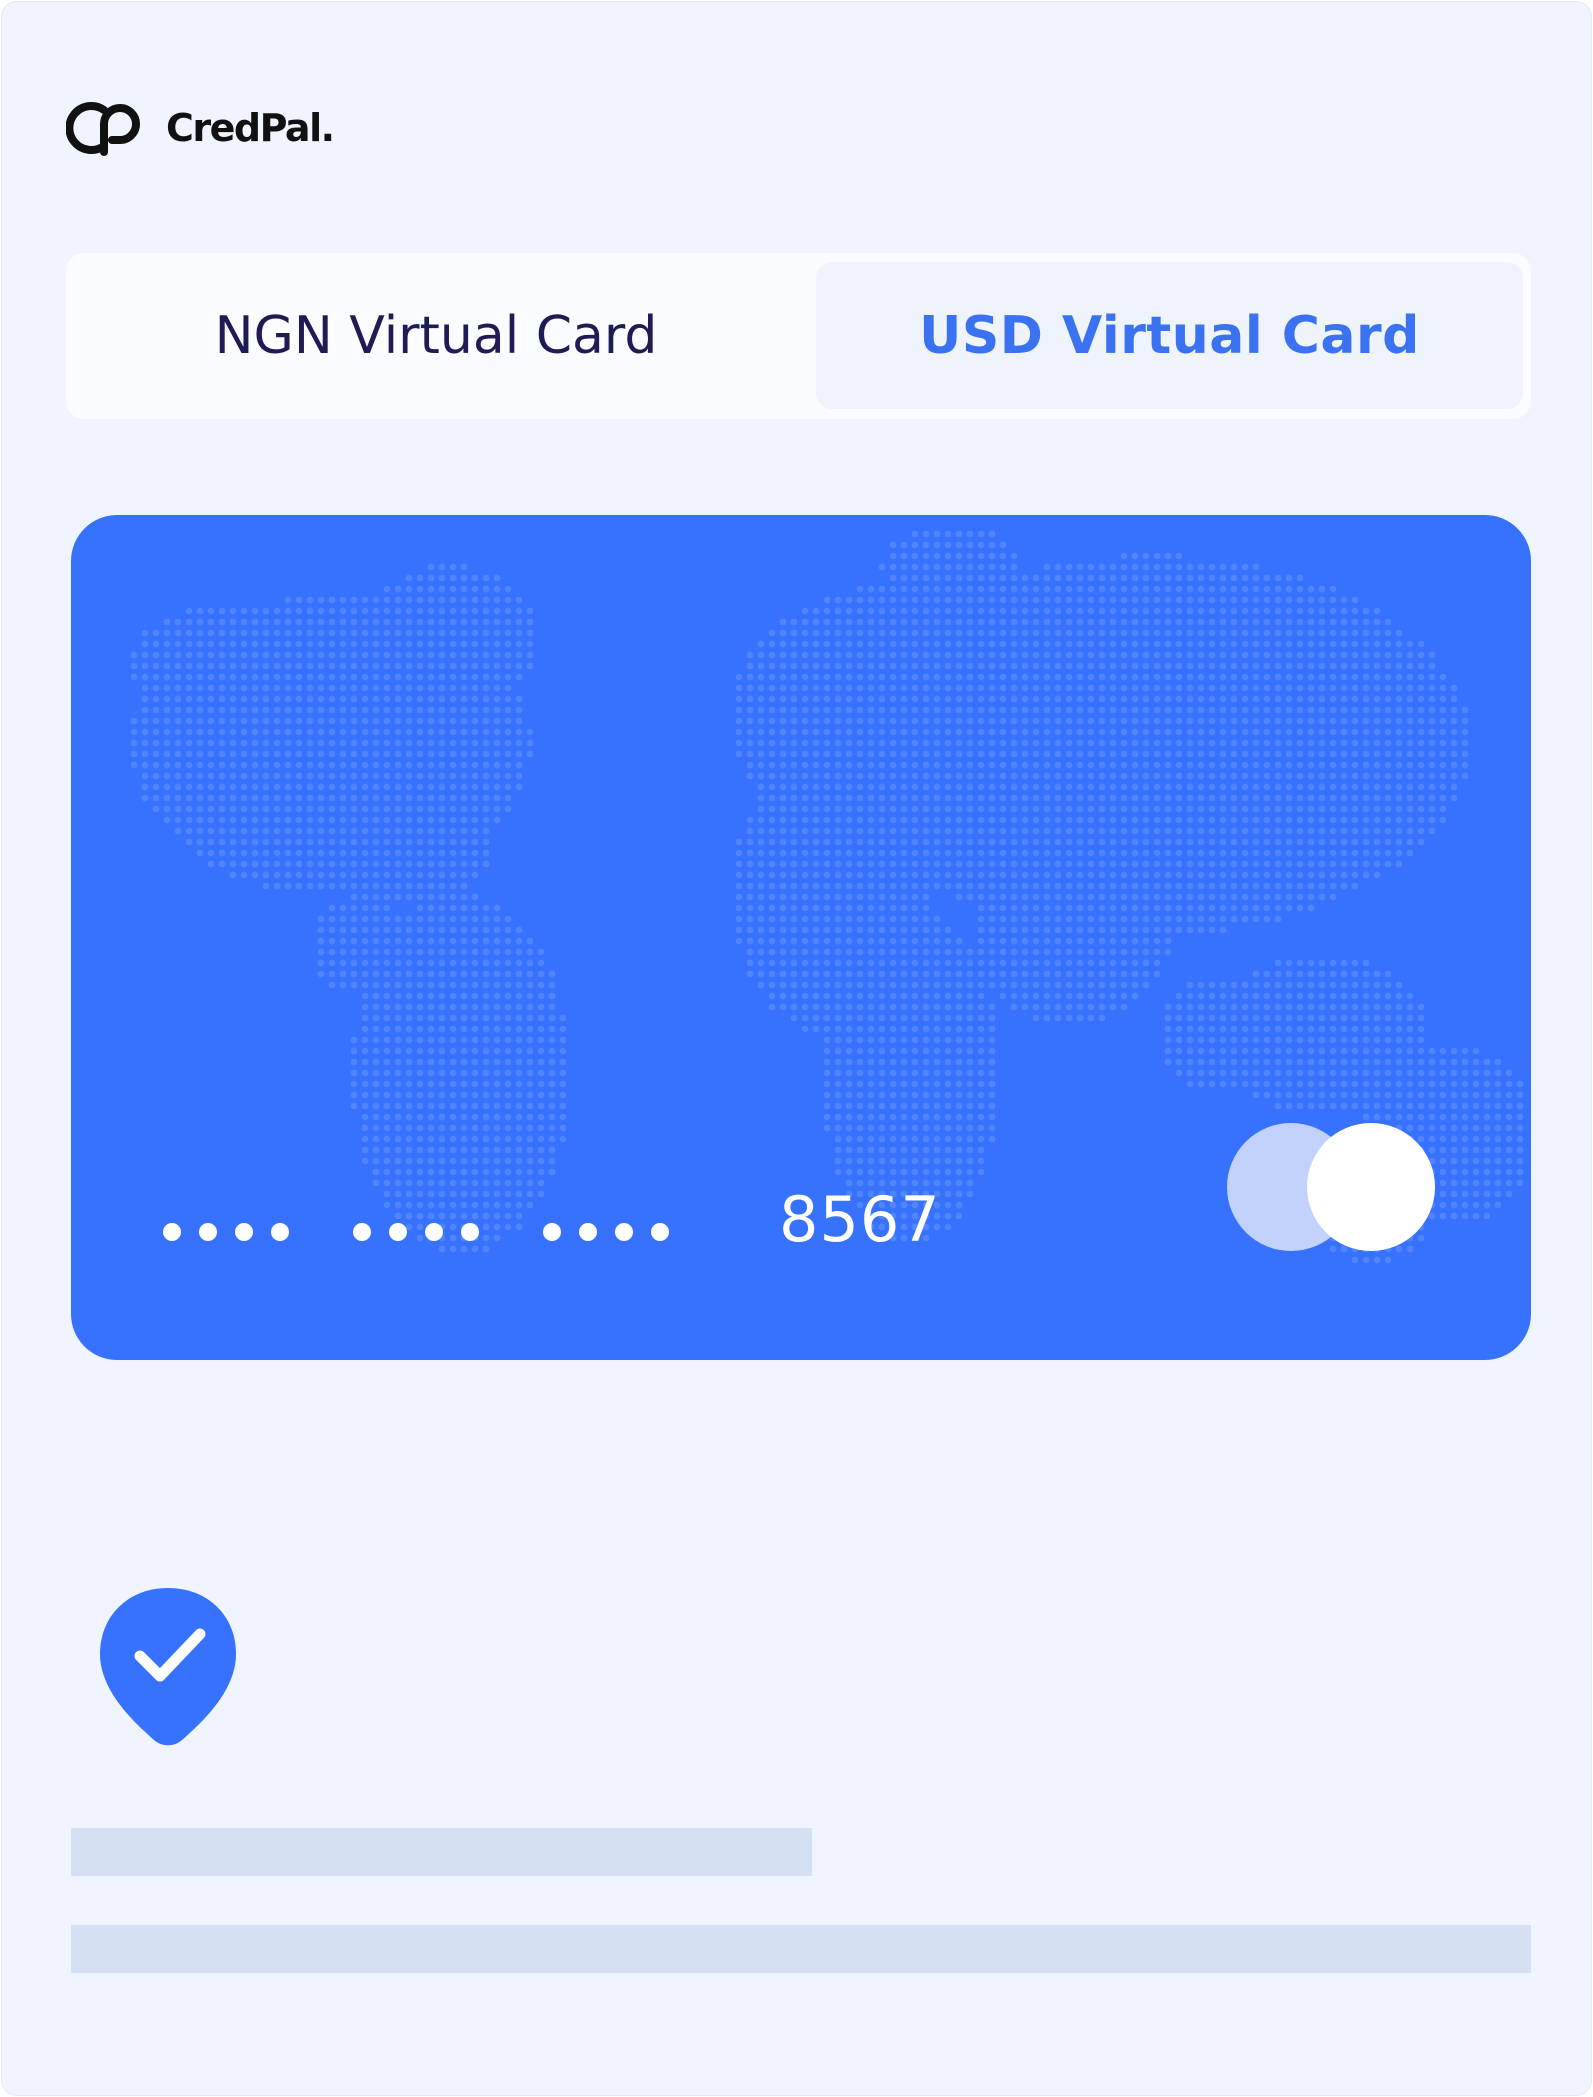  What do you see at coordinates (860, 1219) in the screenshot?
I see `card-last-four: 8567` at bounding box center [860, 1219].